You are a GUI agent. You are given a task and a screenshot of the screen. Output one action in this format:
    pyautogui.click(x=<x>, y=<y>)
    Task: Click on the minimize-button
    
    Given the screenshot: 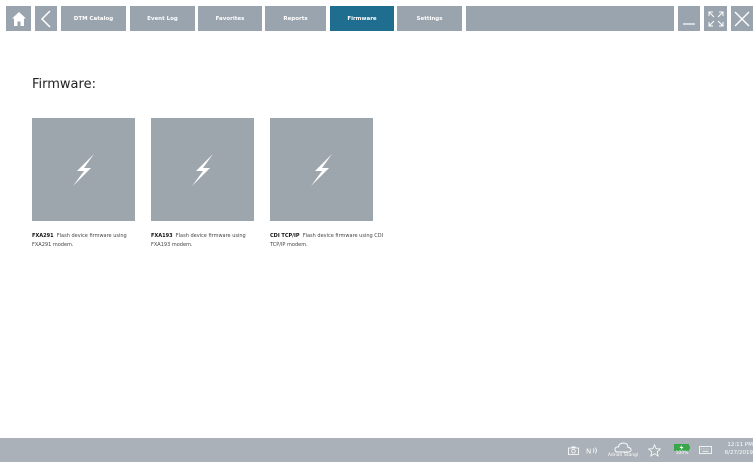 What is the action you would take?
    pyautogui.click(x=689, y=18)
    